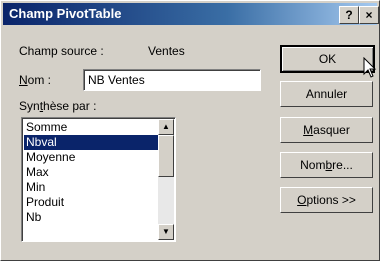 This screenshot has width=380, height=261. I want to click on cancel-button: Annuler, so click(326, 94).